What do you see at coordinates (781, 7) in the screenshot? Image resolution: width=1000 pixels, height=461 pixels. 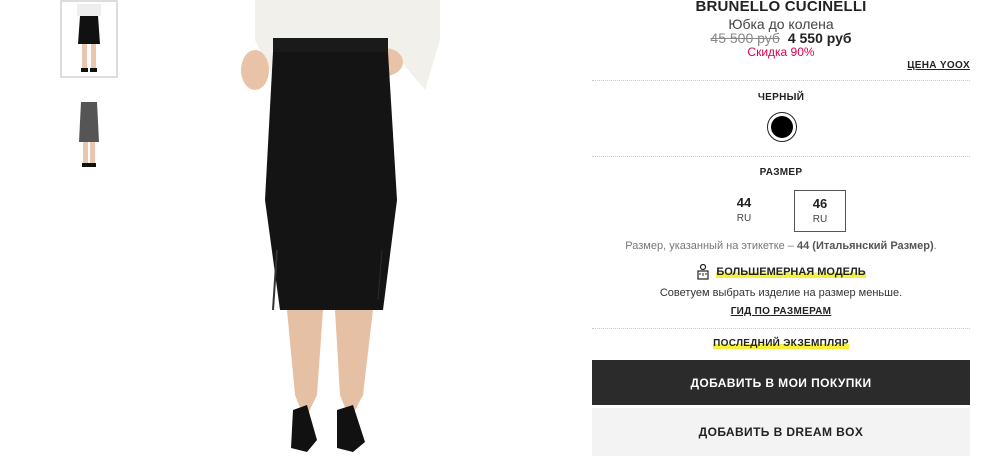 I see `brand-name: BRUNELLO CUCINELLI` at bounding box center [781, 7].